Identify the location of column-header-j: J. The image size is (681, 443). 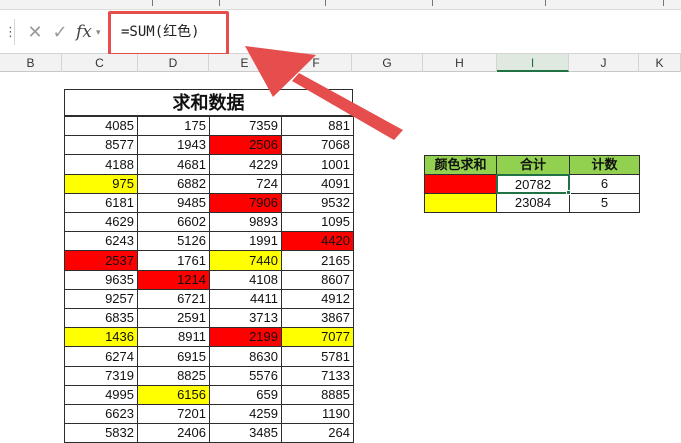
(604, 63).